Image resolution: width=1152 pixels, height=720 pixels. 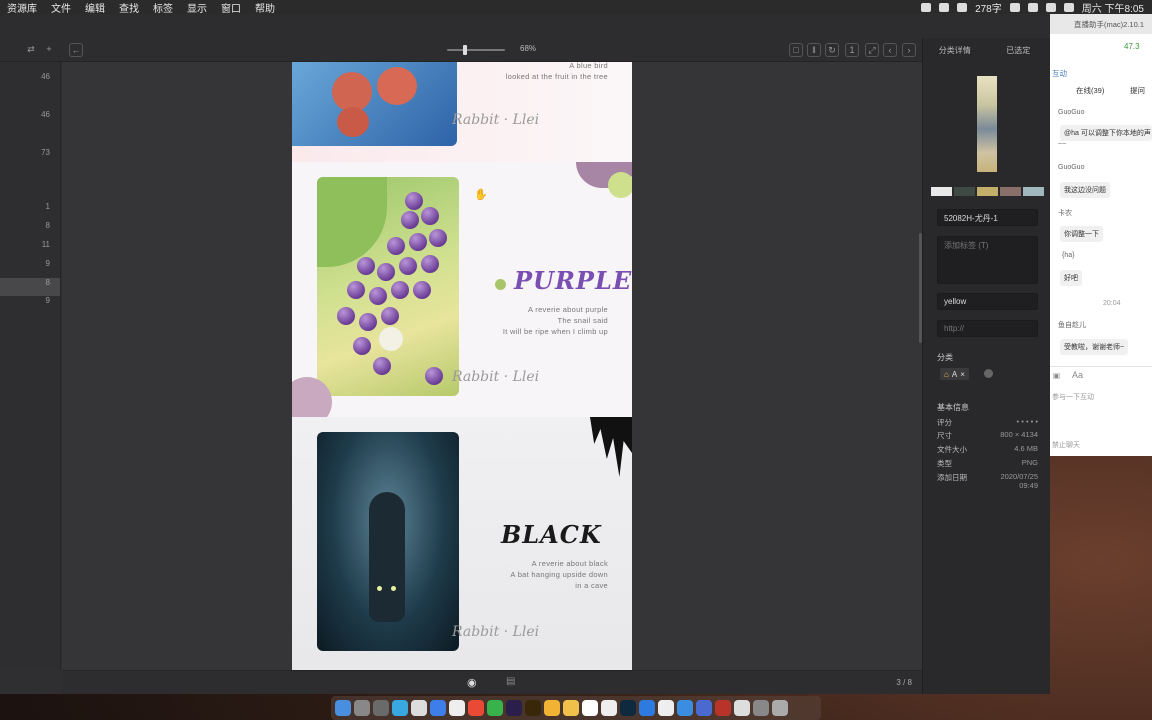 What do you see at coordinates (988, 373) in the screenshot?
I see `add-category-icon` at bounding box center [988, 373].